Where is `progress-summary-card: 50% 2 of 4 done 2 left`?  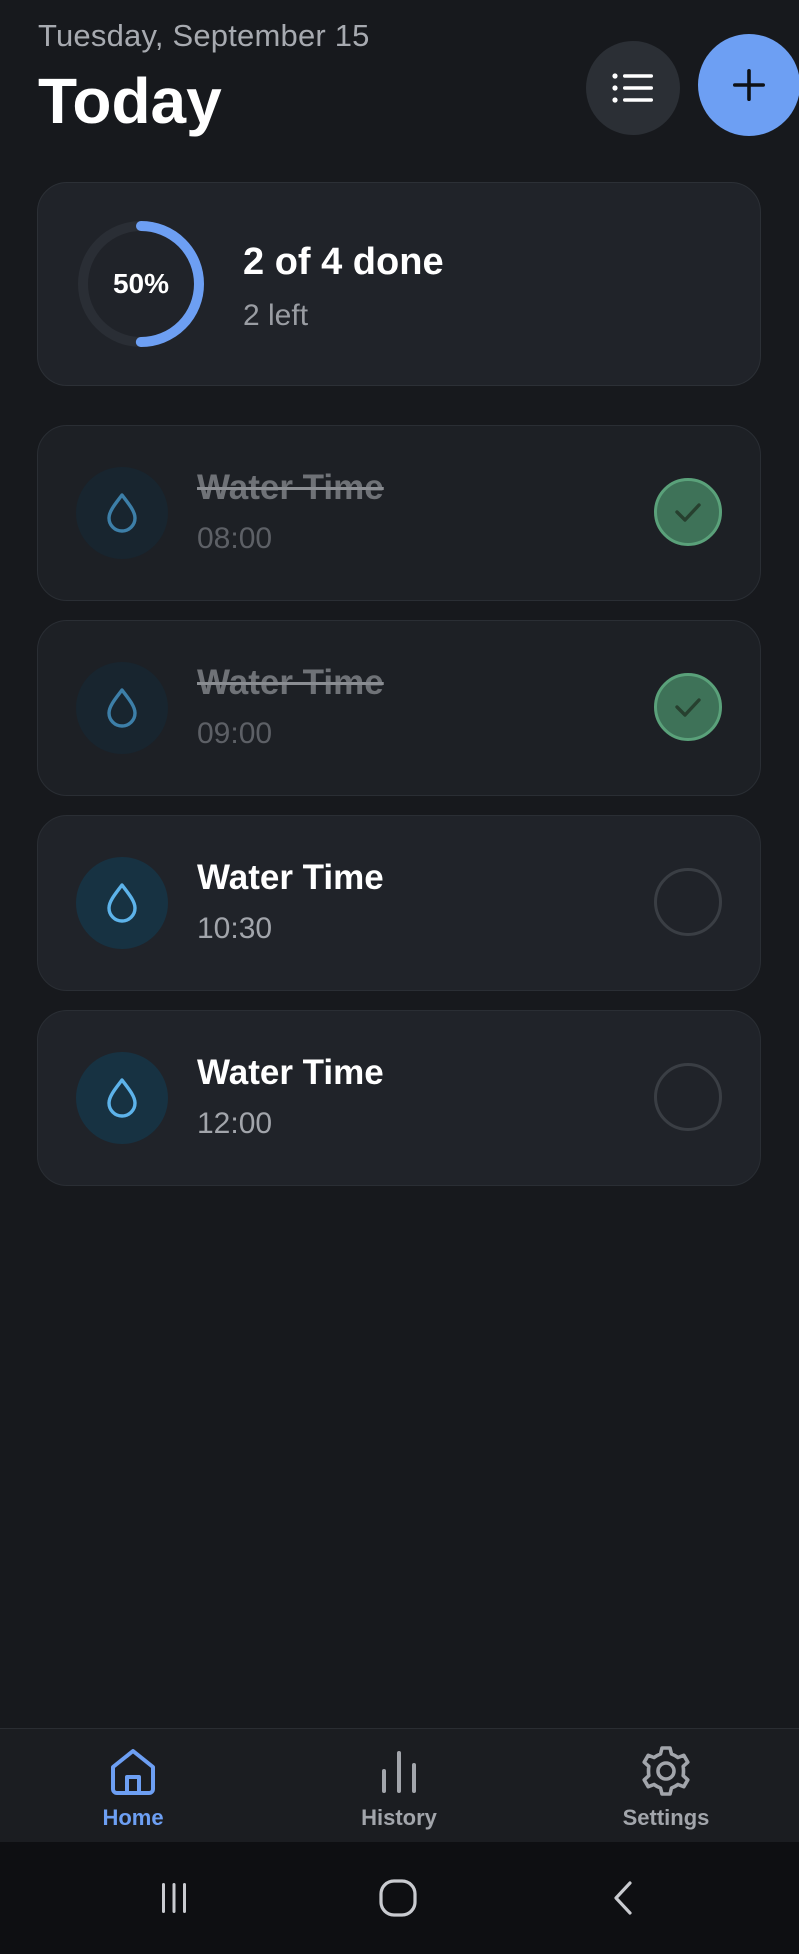
progress-summary-card: 50% 2 of 4 done 2 left is located at coordinates (399, 284).